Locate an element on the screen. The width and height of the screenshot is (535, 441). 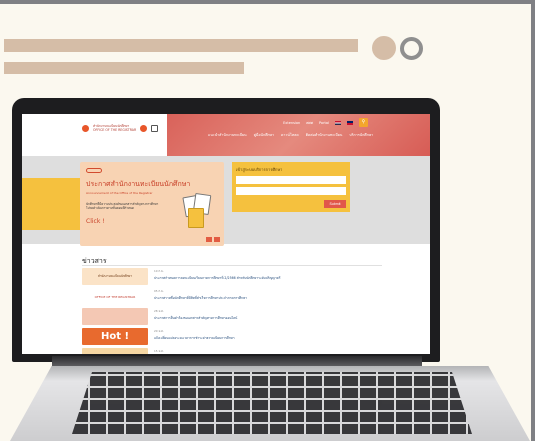
envelope-icon is located at coordinates (196, 218).